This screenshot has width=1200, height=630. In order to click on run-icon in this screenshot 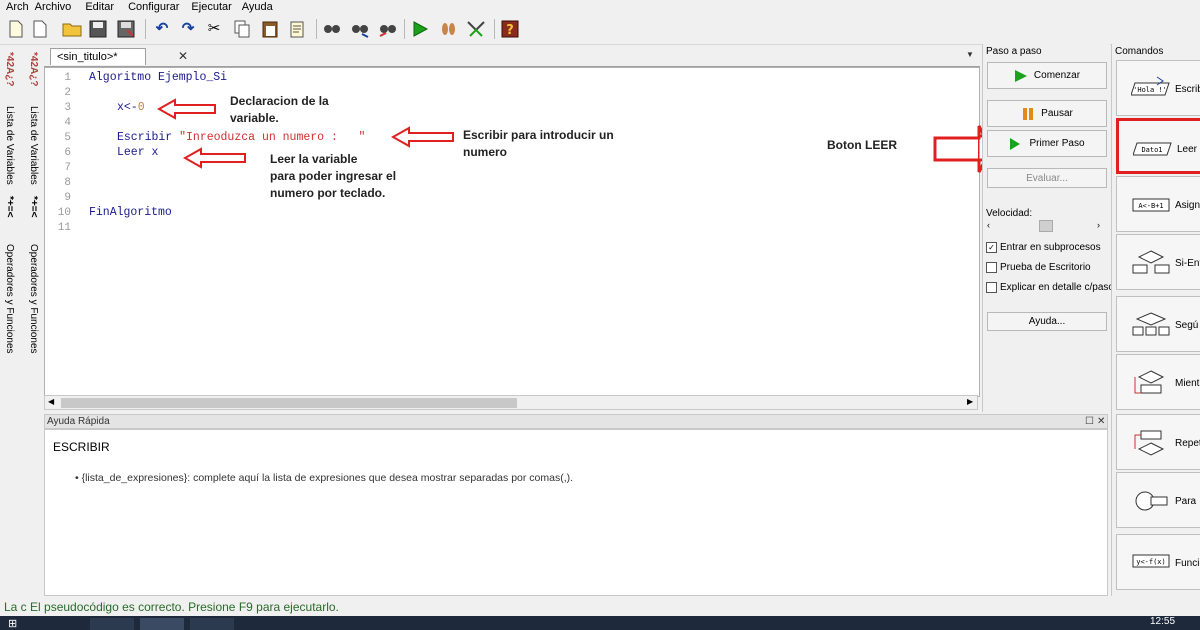, I will do `click(420, 29)`.